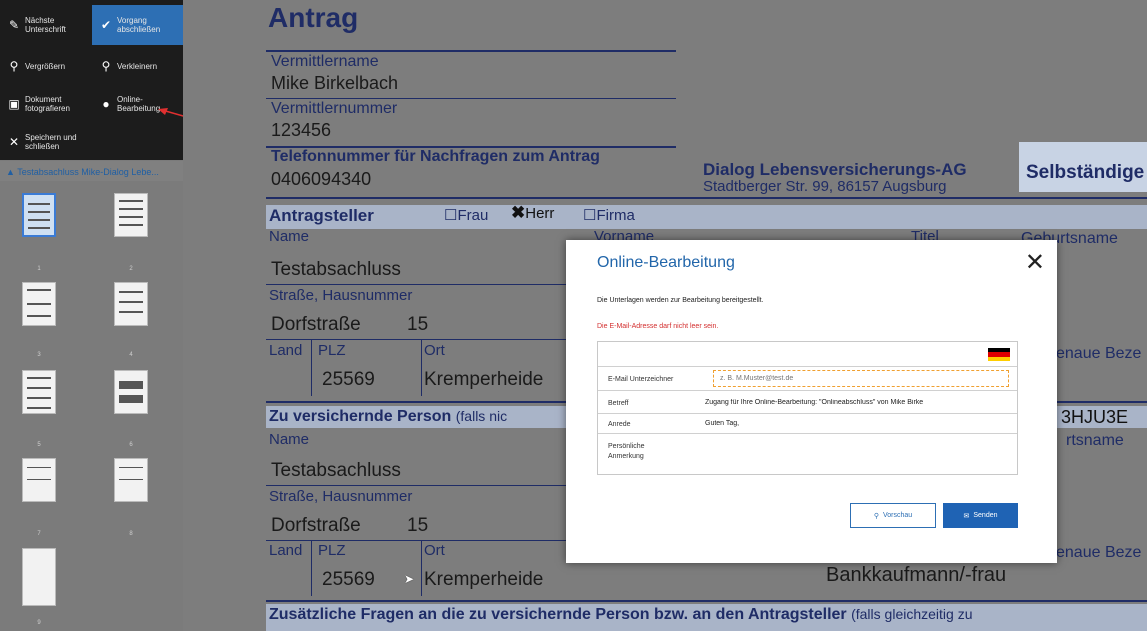 This screenshot has width=1147, height=631. Describe the element at coordinates (131, 355) in the screenshot. I see `page-number: 4` at that location.